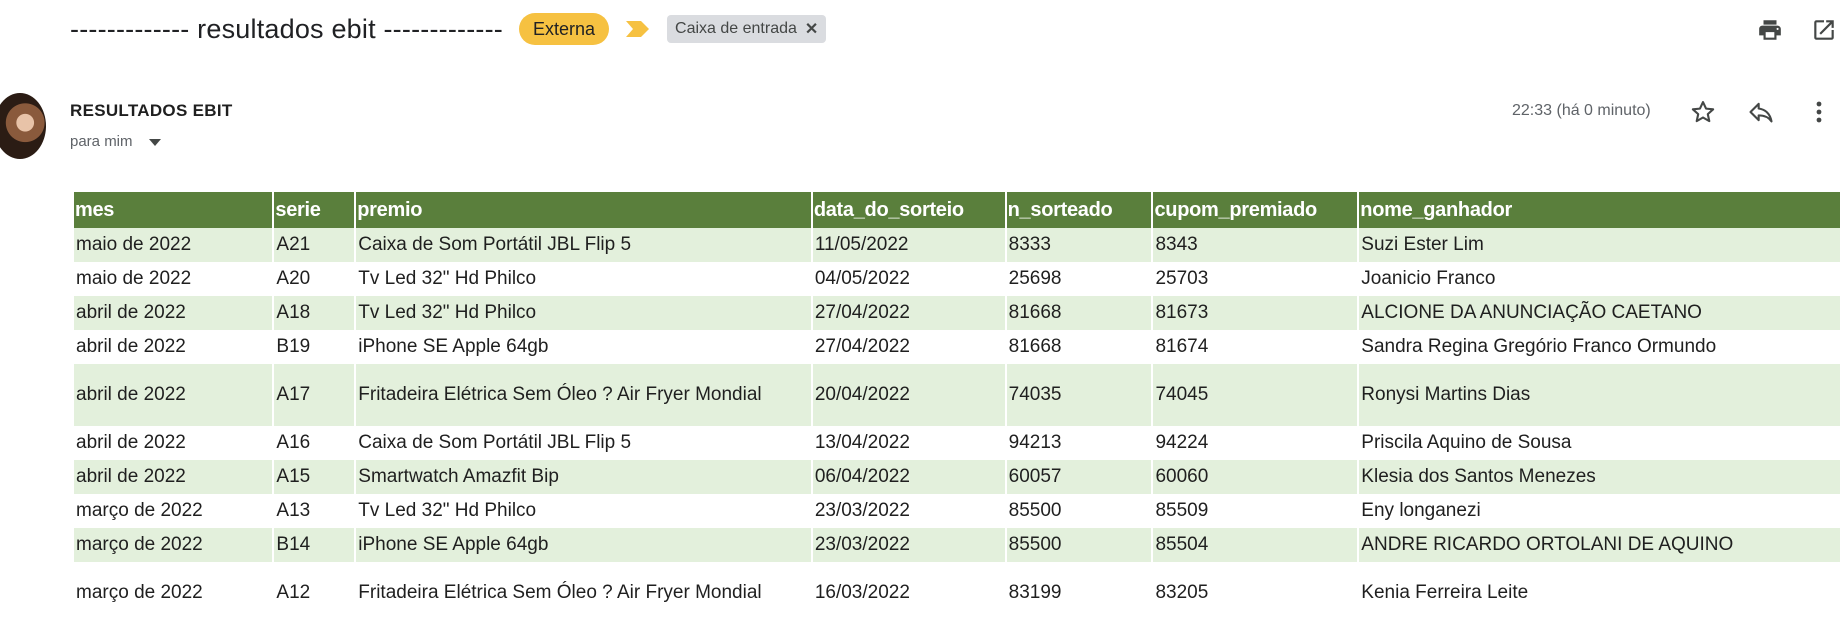 This screenshot has height=624, width=1842. What do you see at coordinates (1182, 346) in the screenshot?
I see `table-cell: 81674` at bounding box center [1182, 346].